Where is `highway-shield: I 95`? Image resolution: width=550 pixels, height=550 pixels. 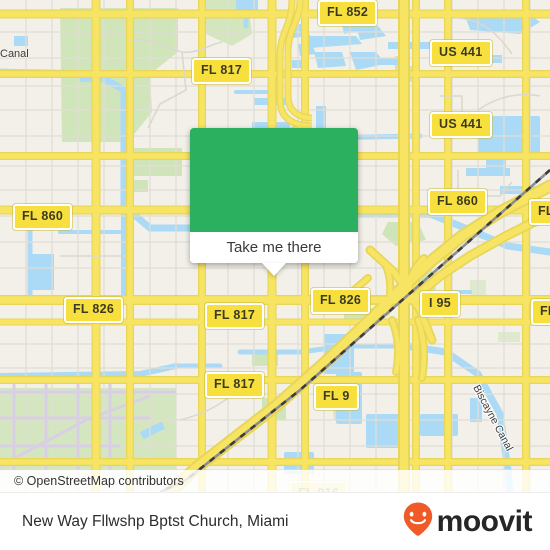 highway-shield: I 95 is located at coordinates (440, 304).